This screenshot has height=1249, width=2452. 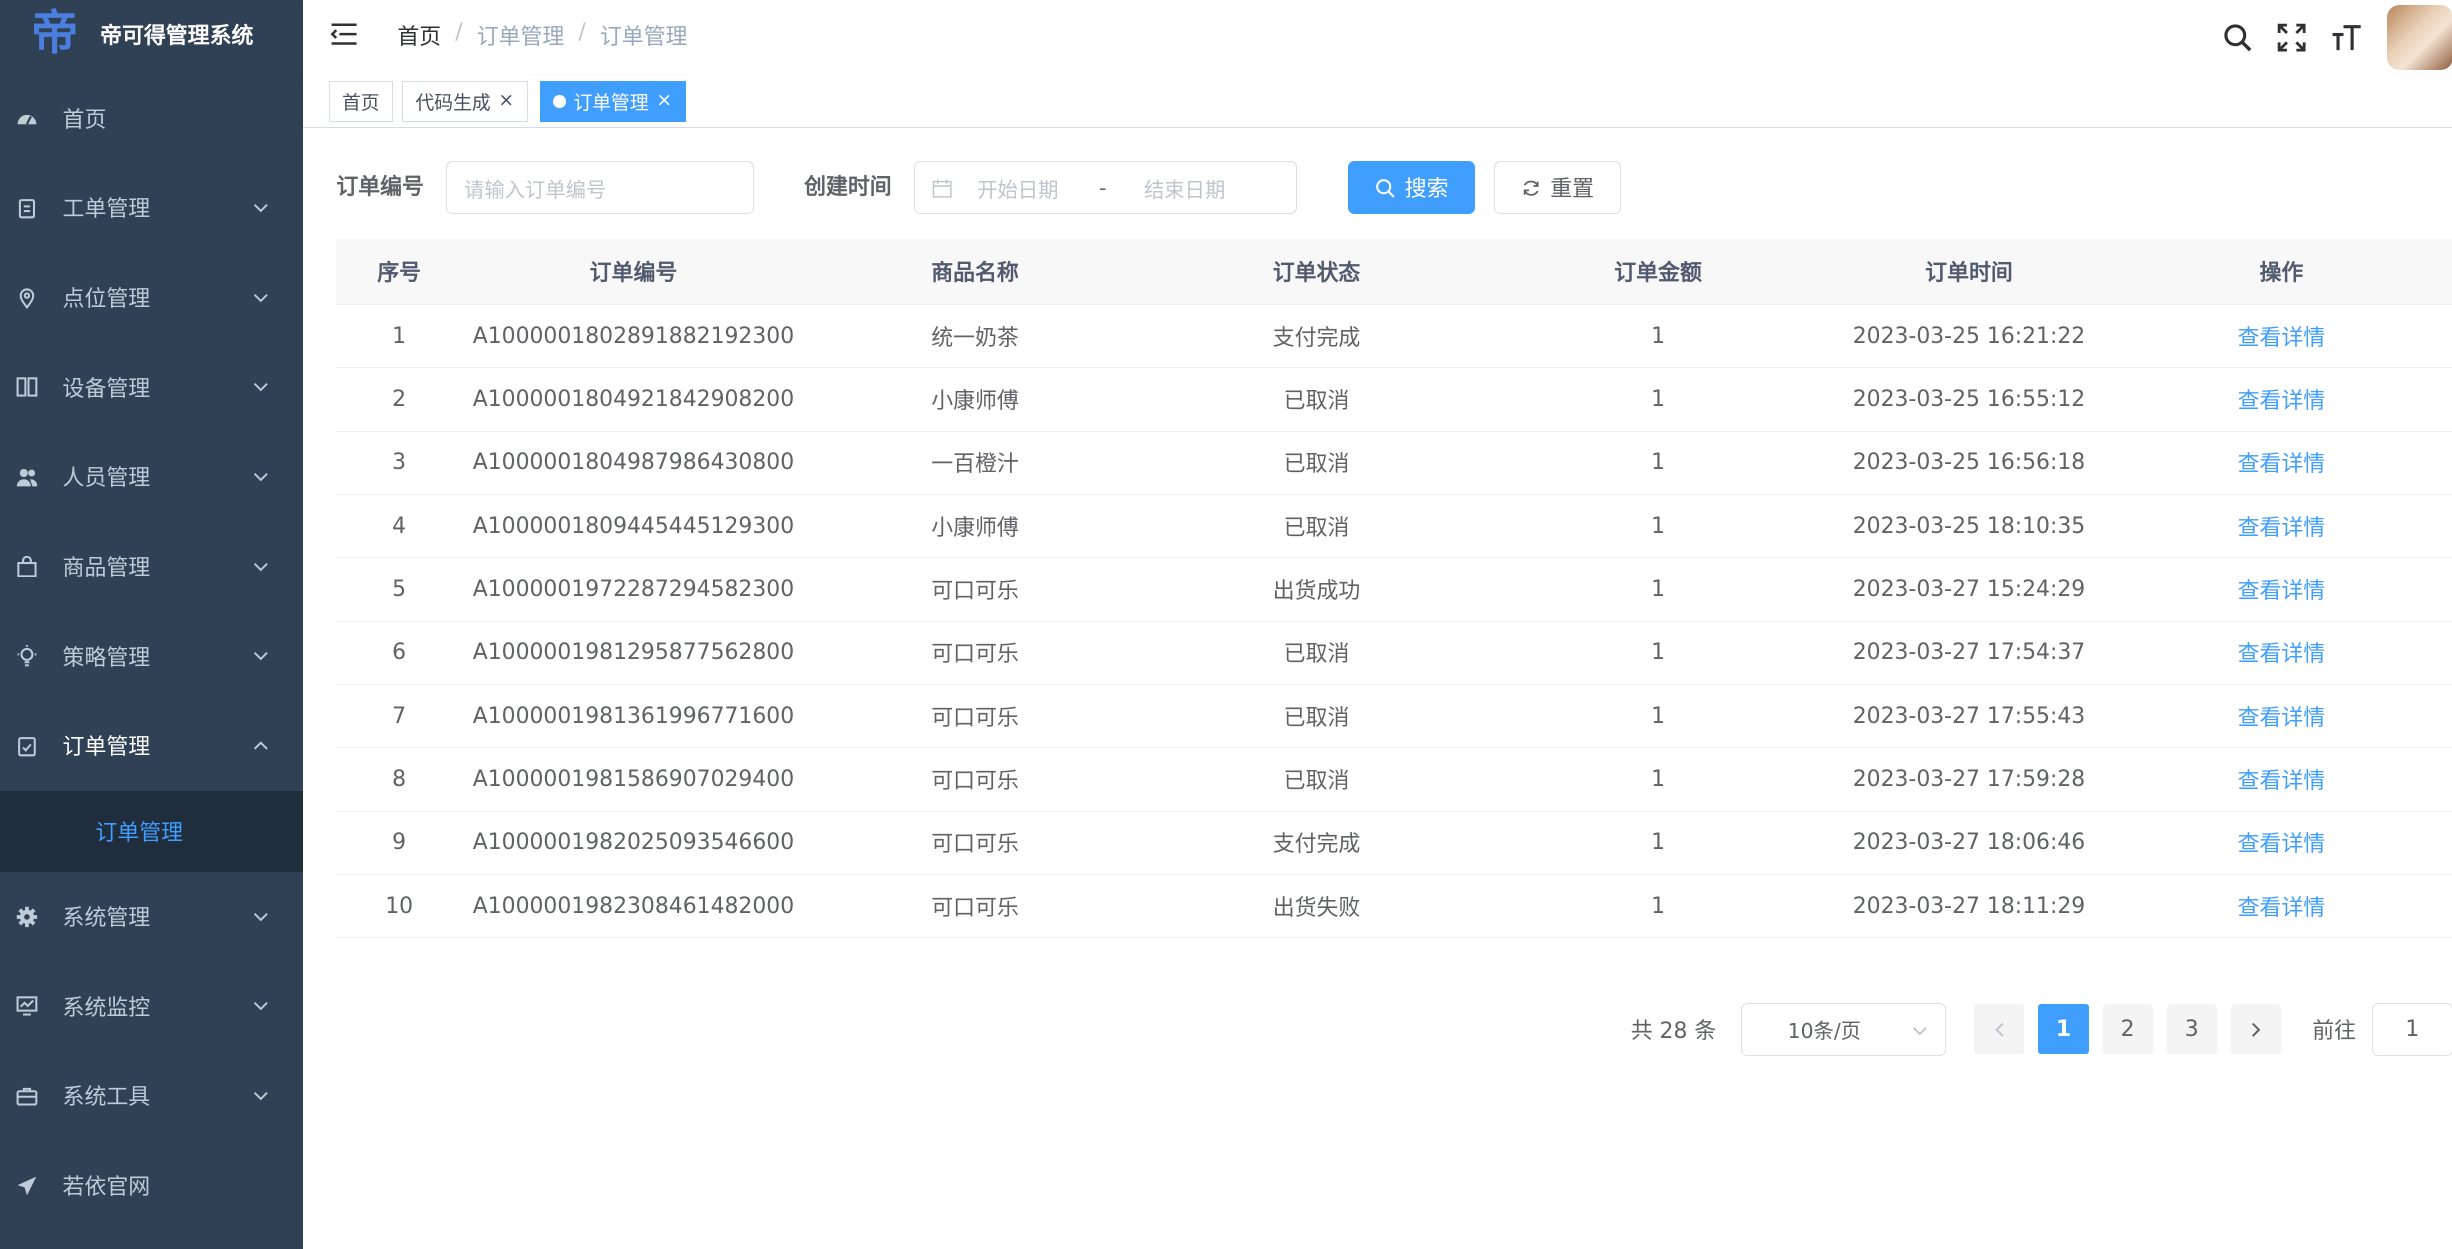 What do you see at coordinates (1969, 716) in the screenshot?
I see `table-cell: 2023-03-27 17:55:43` at bounding box center [1969, 716].